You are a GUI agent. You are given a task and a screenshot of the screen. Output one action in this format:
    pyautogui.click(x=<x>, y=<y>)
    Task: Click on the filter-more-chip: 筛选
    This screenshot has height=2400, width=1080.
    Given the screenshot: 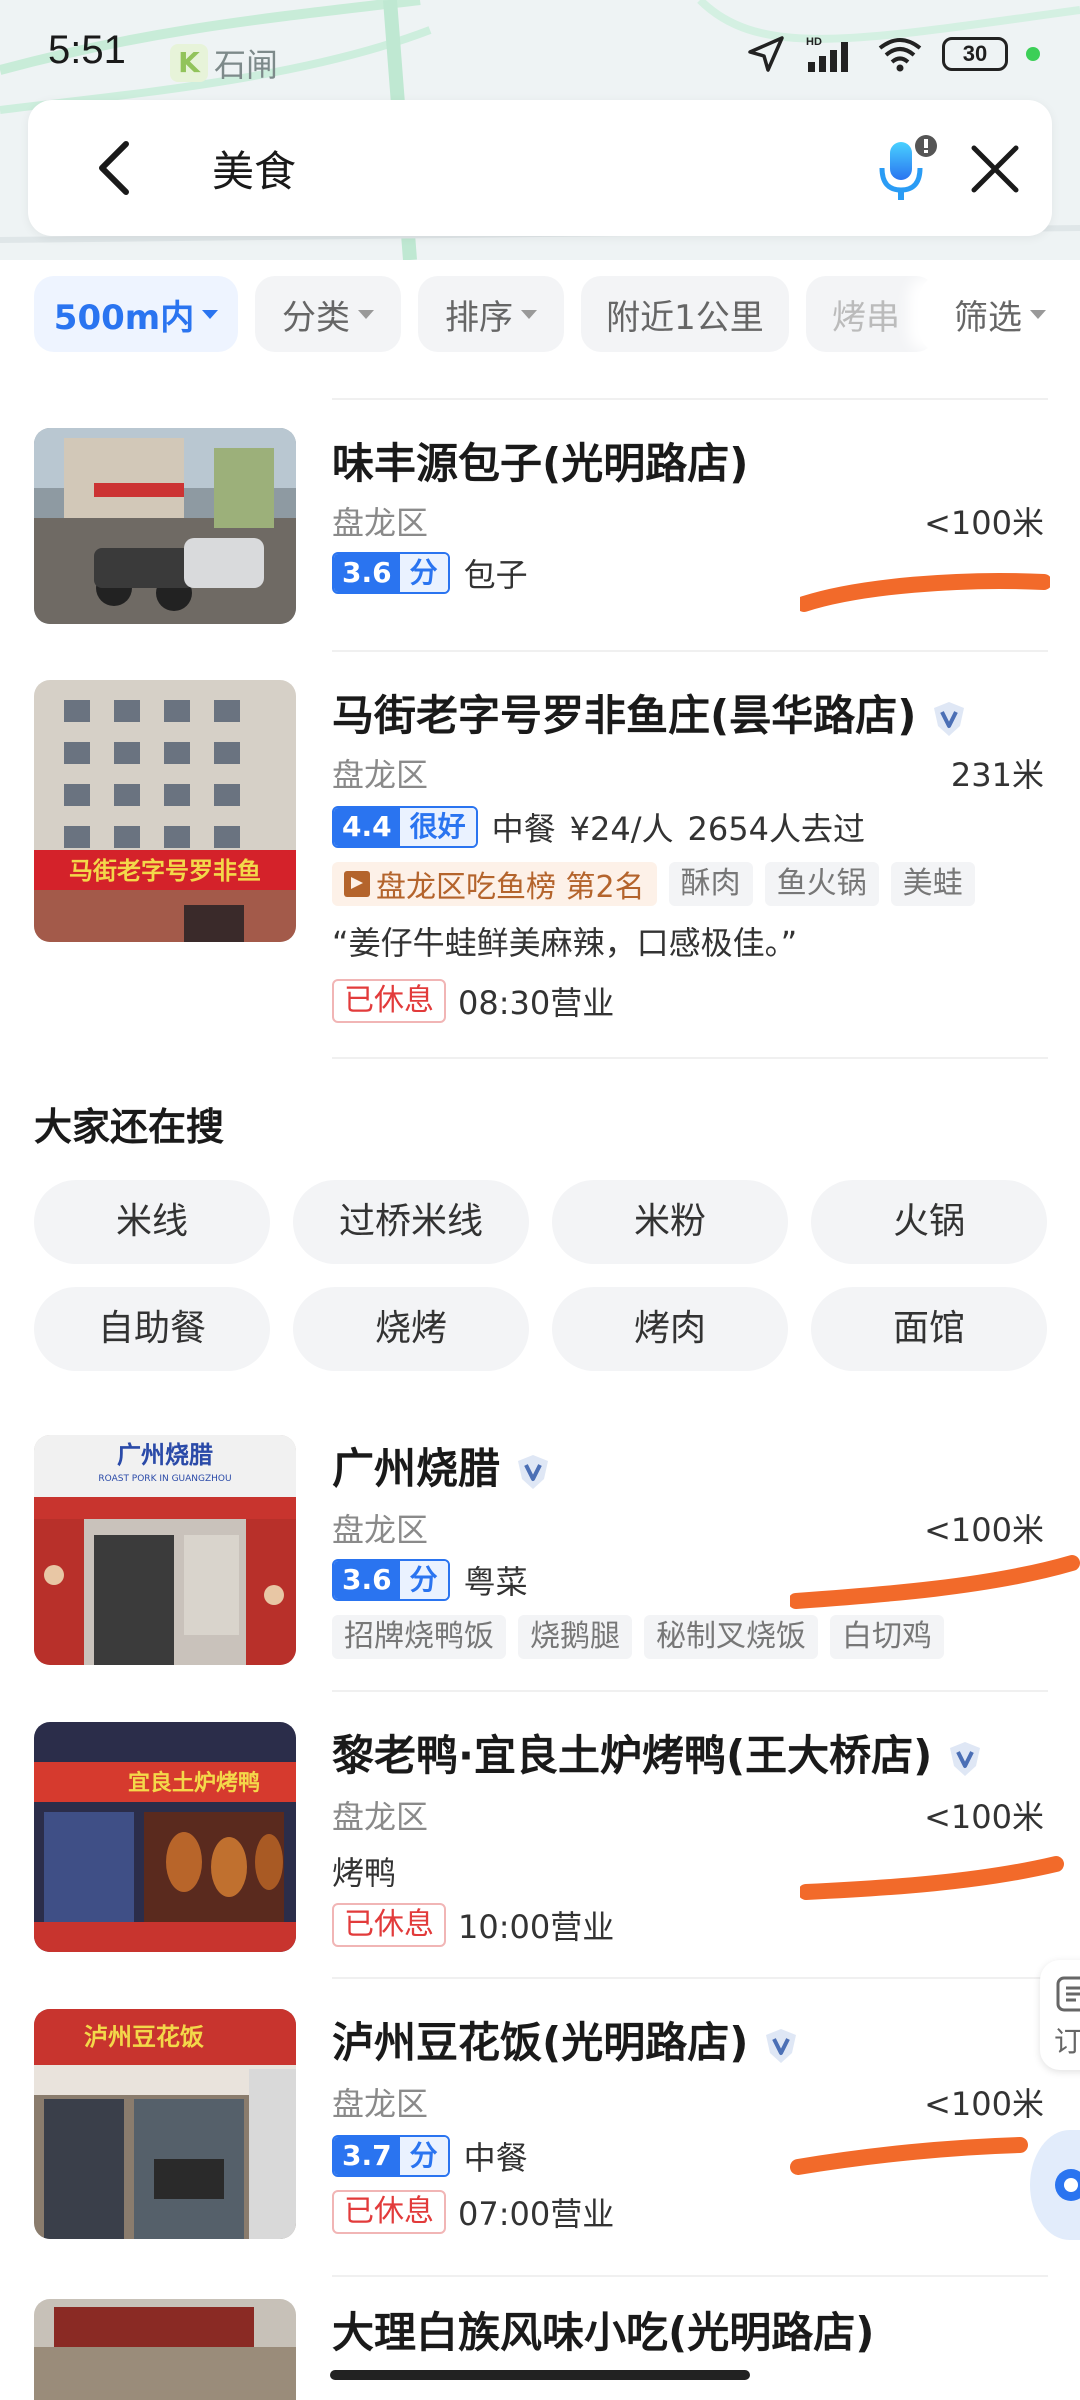 What is the action you would take?
    pyautogui.click(x=1000, y=314)
    